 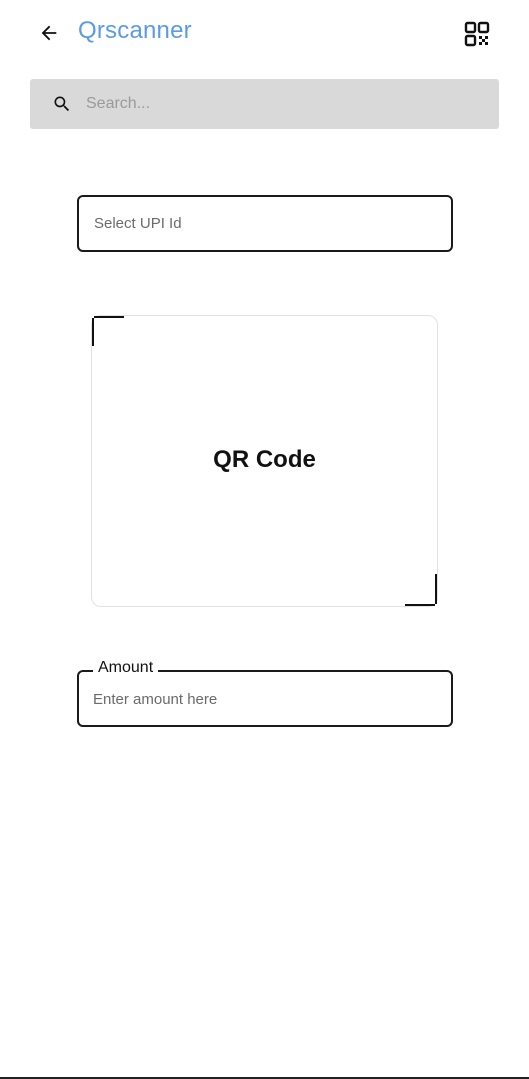 What do you see at coordinates (138, 223) in the screenshot?
I see `upi-id-placeholder: Select UPI Id` at bounding box center [138, 223].